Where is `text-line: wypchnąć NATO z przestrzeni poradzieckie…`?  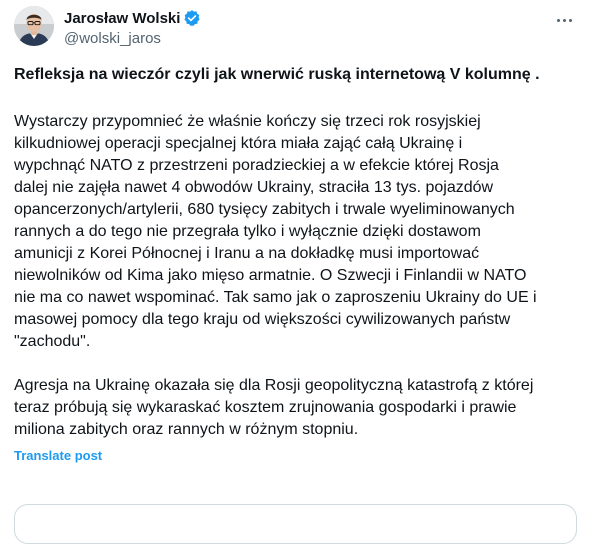
text-line: wypchnąć NATO z przestrzeni poradzieckie… is located at coordinates (256, 165).